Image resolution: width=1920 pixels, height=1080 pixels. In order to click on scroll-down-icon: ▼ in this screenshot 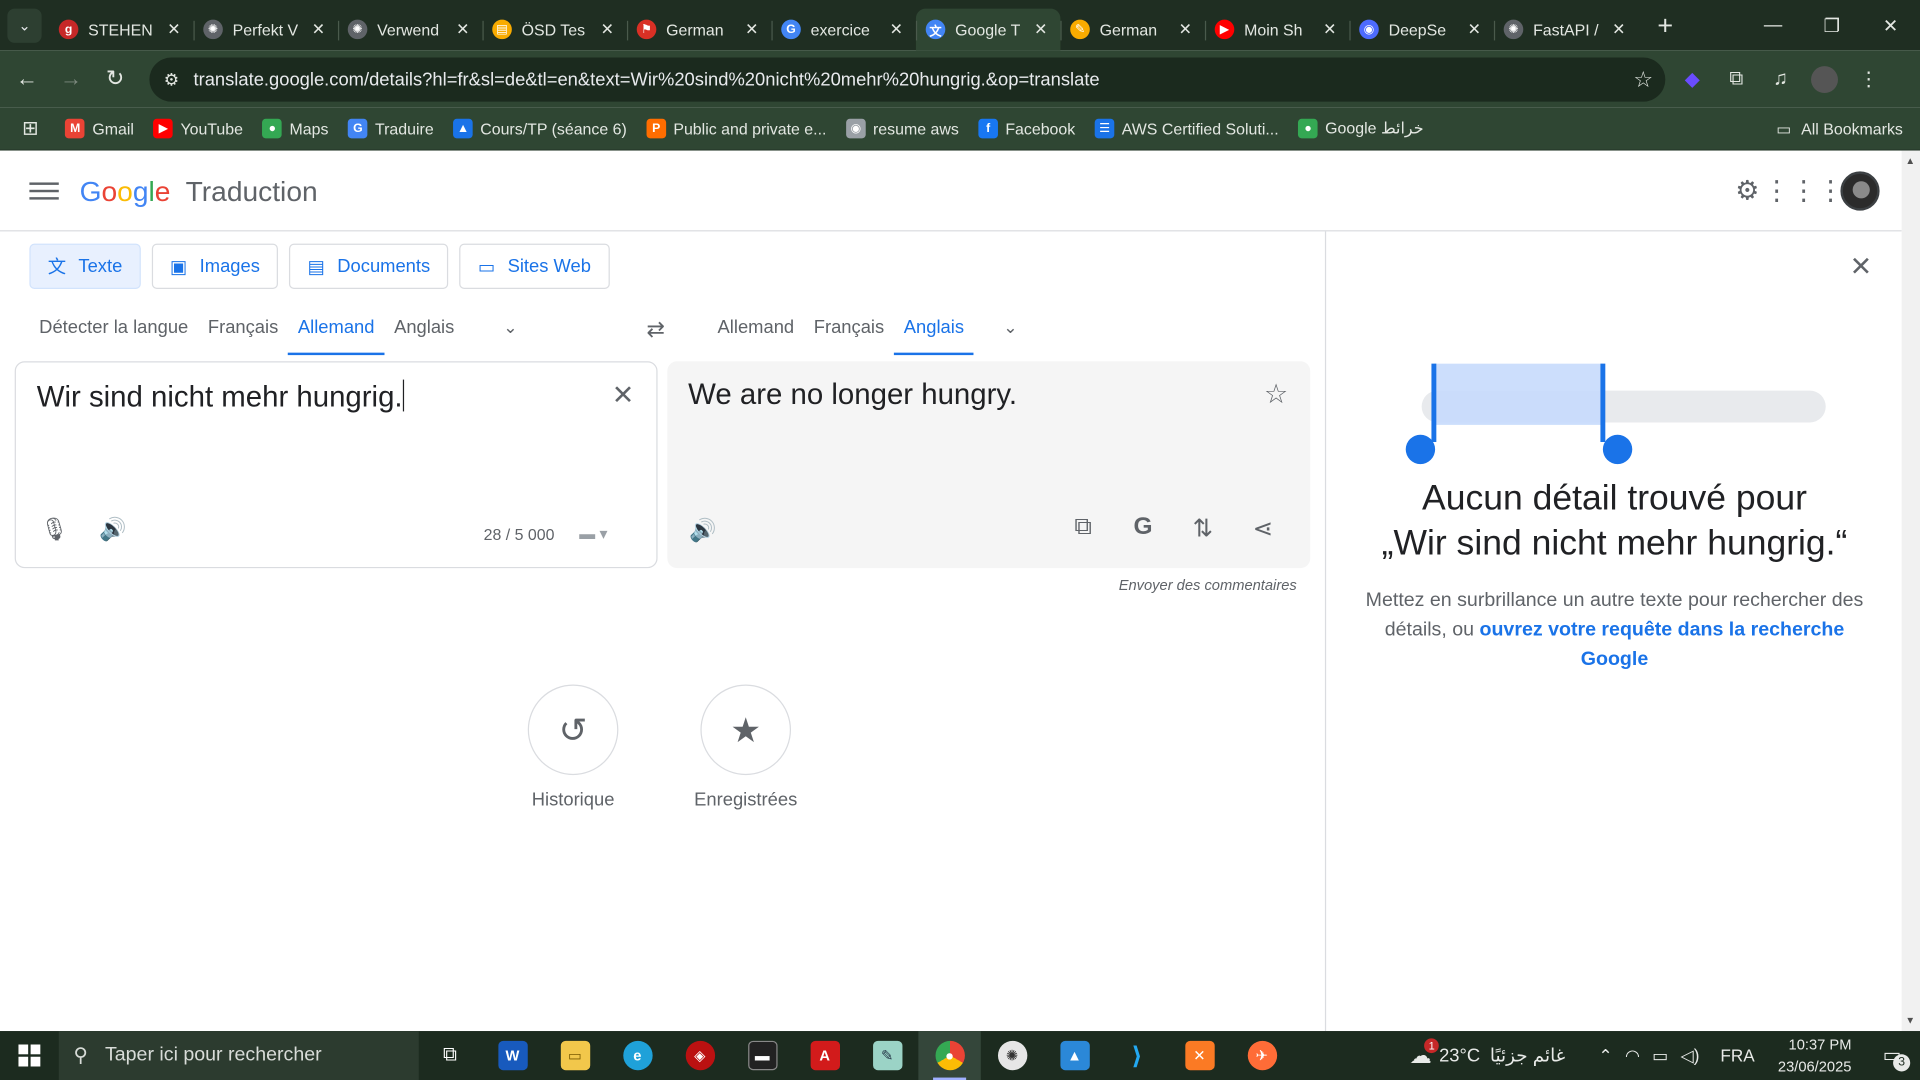, I will do `click(1910, 1020)`.